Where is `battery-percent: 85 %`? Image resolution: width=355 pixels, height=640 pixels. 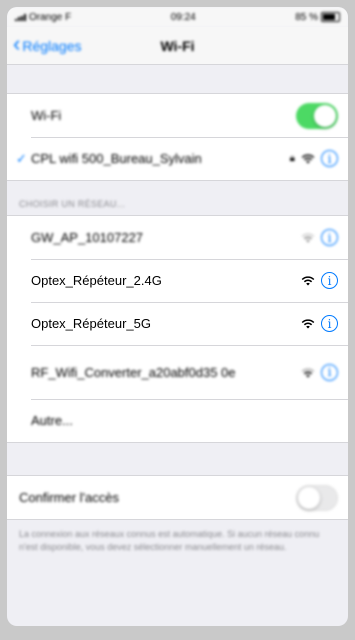 battery-percent: 85 % is located at coordinates (306, 17).